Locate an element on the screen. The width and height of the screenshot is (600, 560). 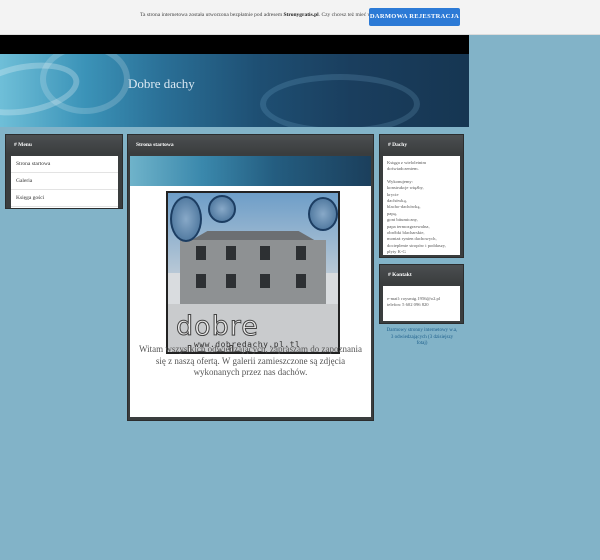
photo-house is located at coordinates (253, 274).